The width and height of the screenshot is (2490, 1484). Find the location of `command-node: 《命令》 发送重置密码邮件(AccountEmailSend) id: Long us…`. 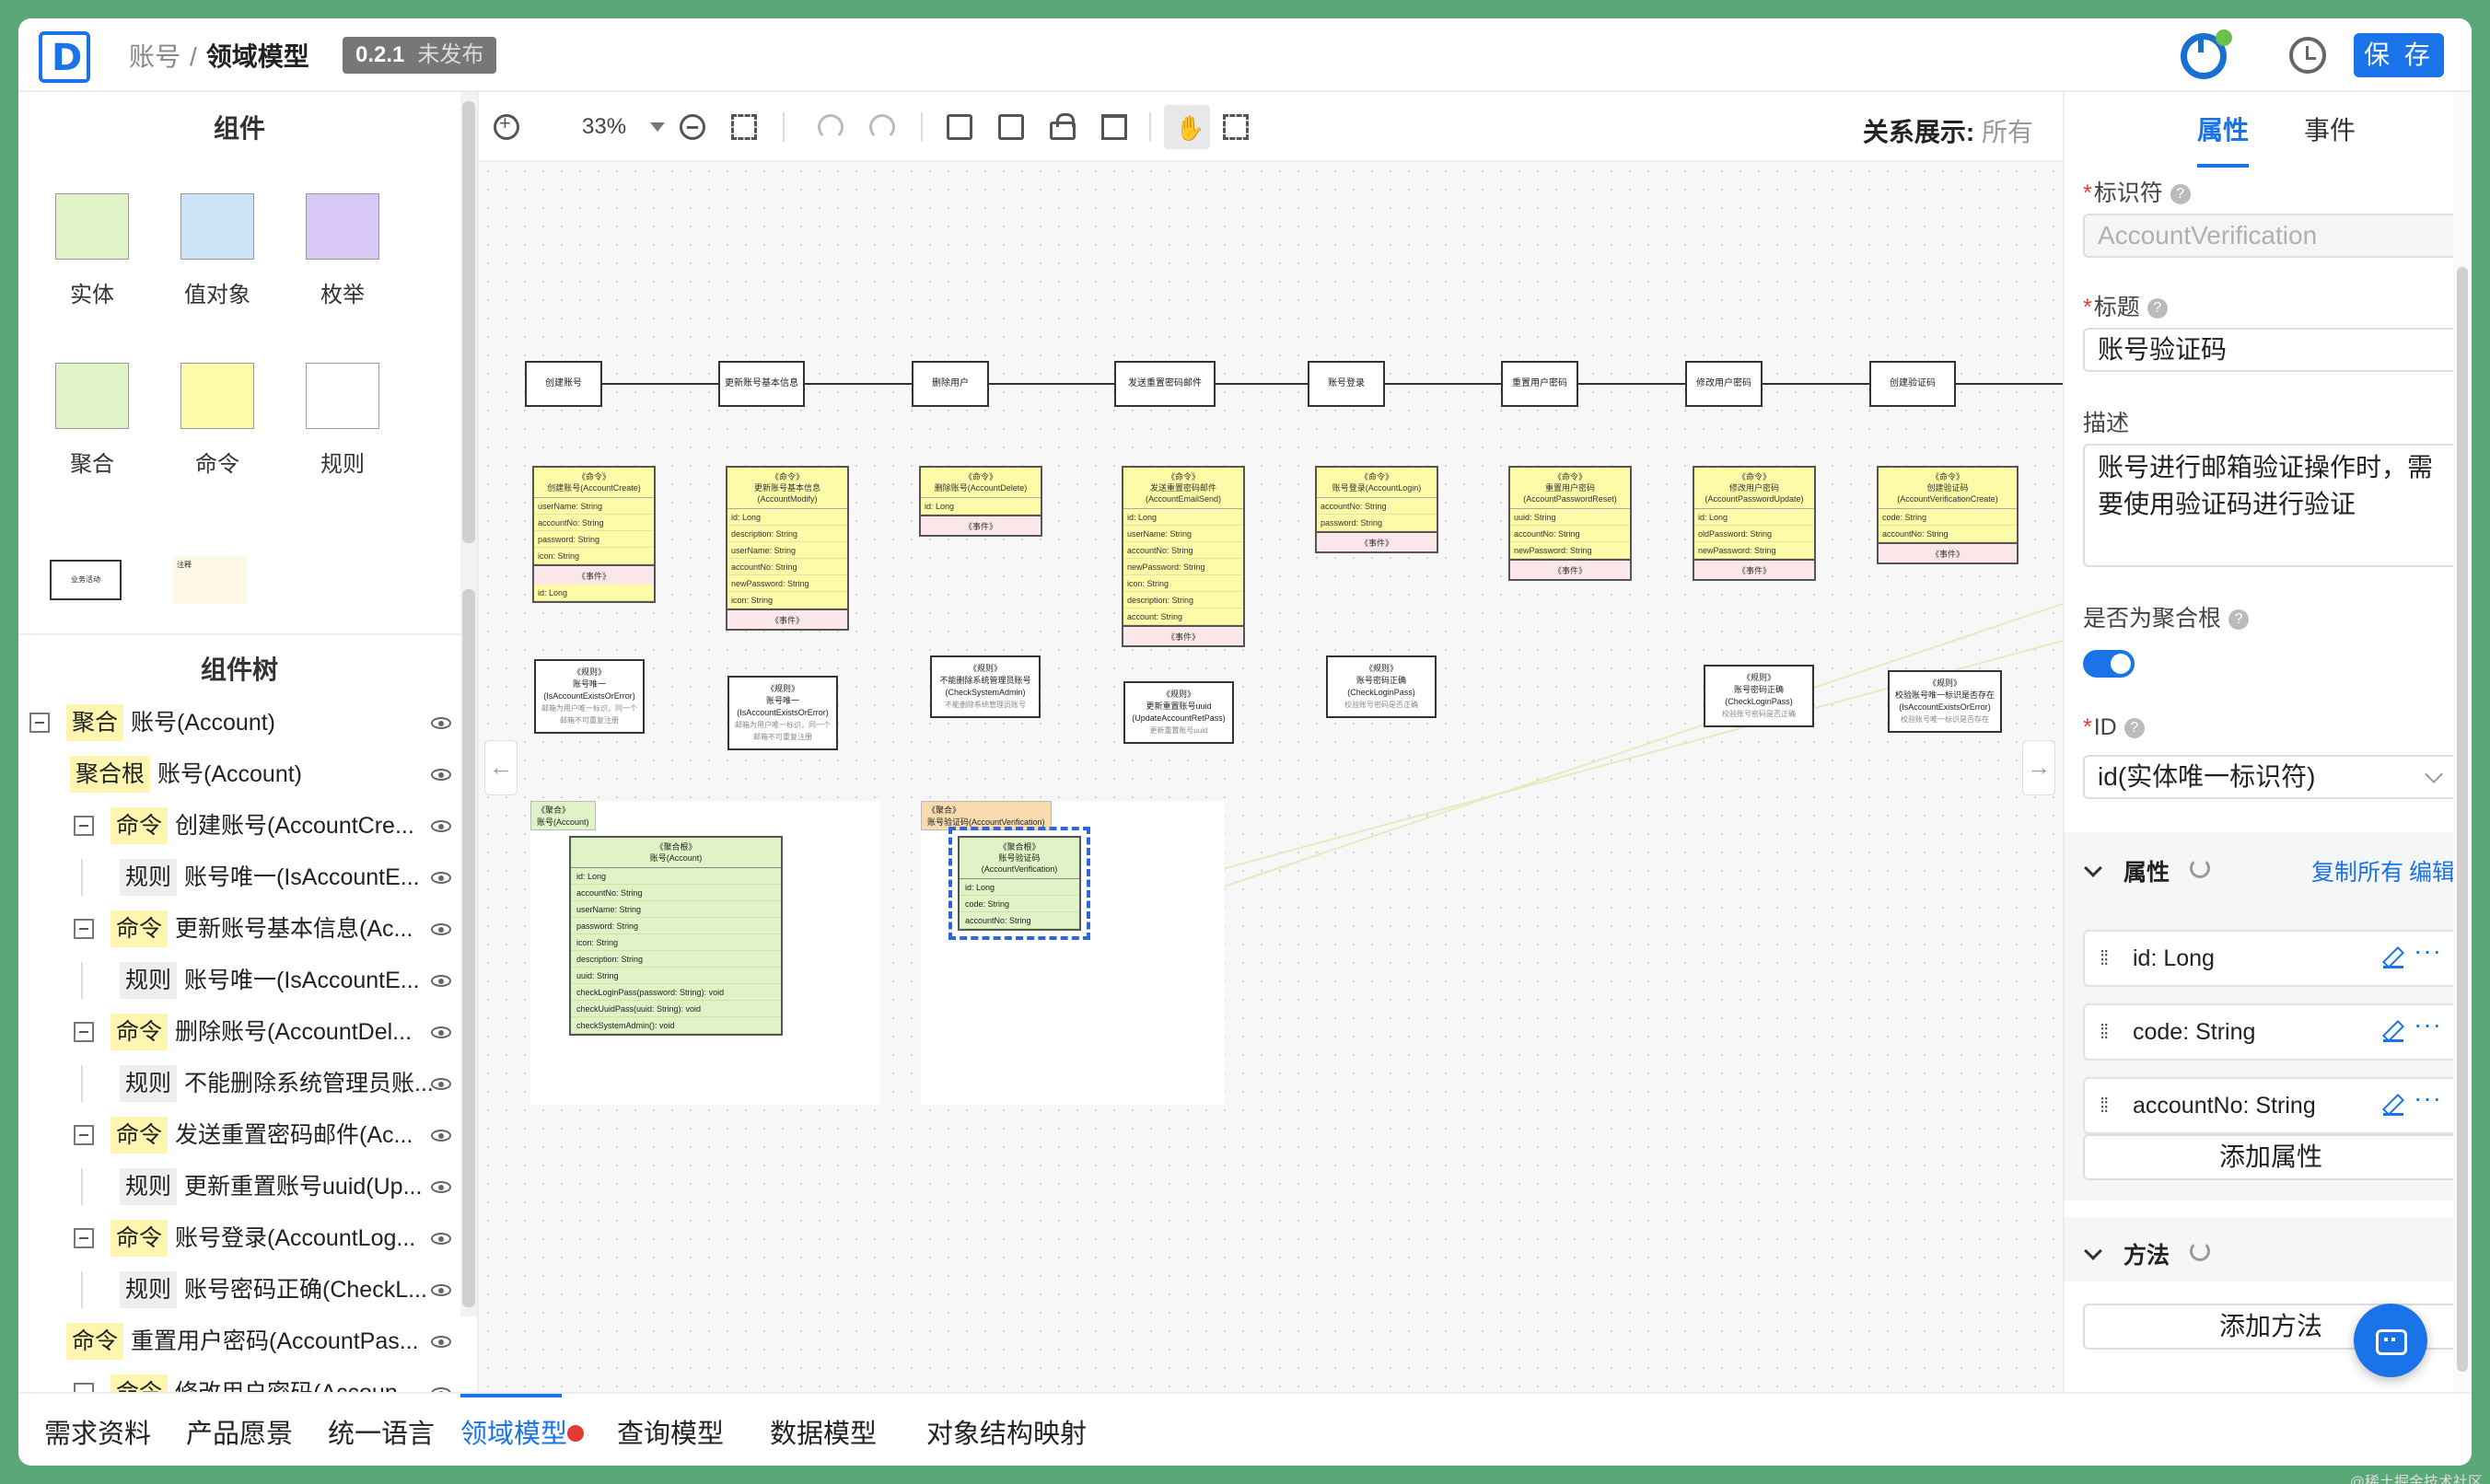

command-node: 《命令》 发送重置密码邮件(AccountEmailSend) id: Long us… is located at coordinates (1183, 556).